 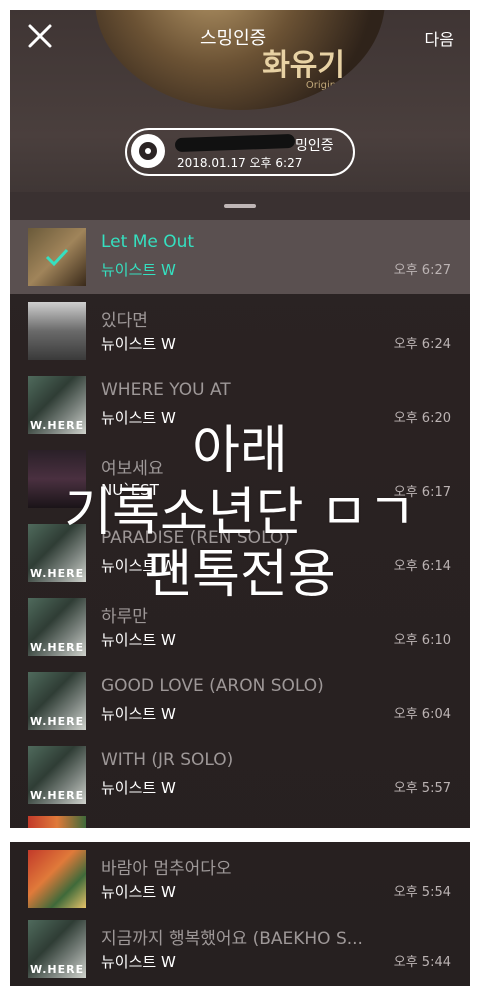 I want to click on disc-icon, so click(x=148, y=151).